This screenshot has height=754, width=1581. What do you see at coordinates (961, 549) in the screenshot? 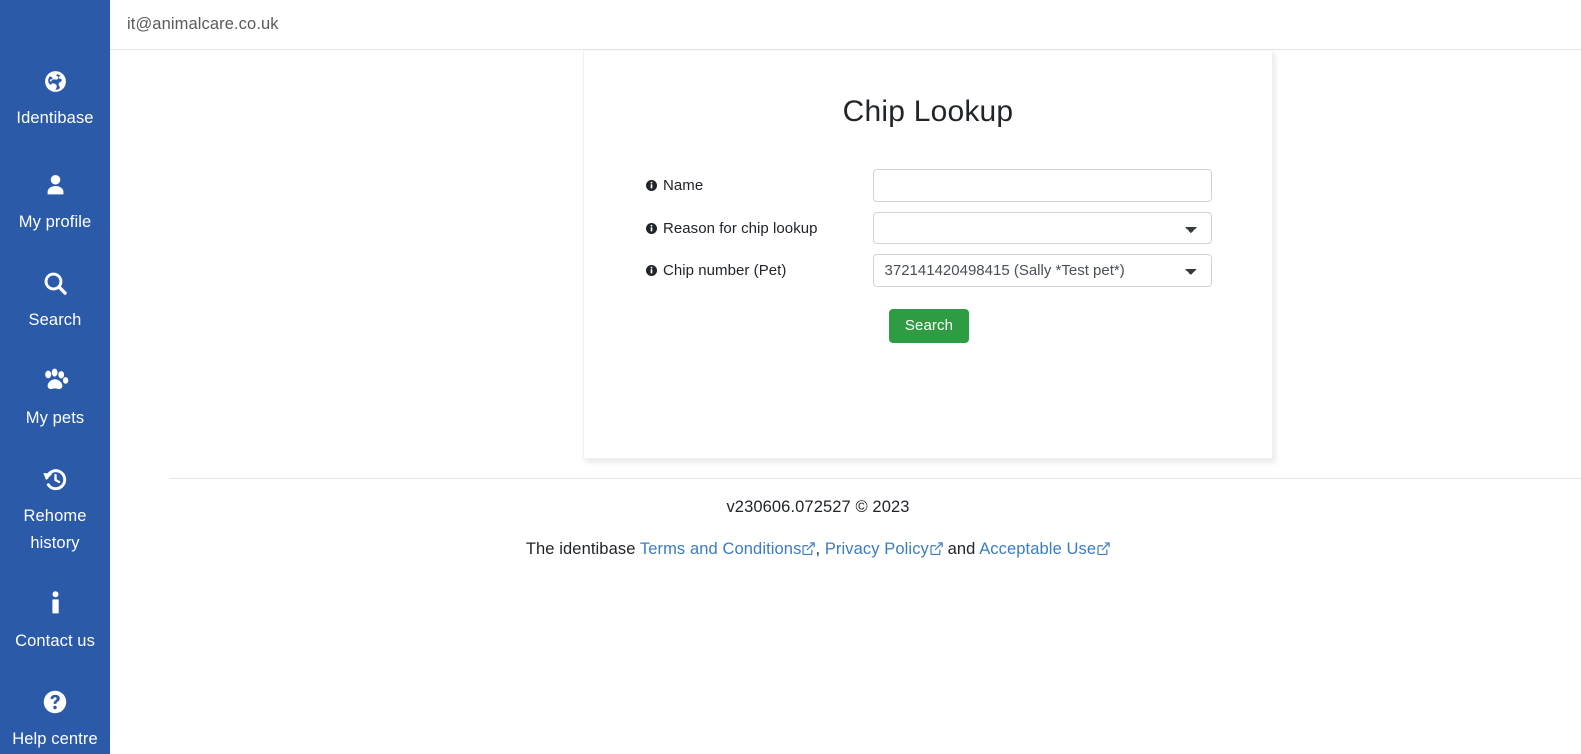
I see `footer-separator-2: and` at bounding box center [961, 549].